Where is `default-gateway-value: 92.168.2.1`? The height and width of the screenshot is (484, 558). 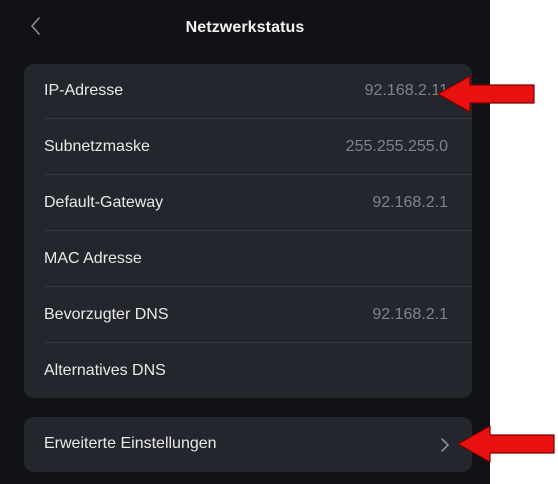
default-gateway-value: 92.168.2.1 is located at coordinates (410, 202).